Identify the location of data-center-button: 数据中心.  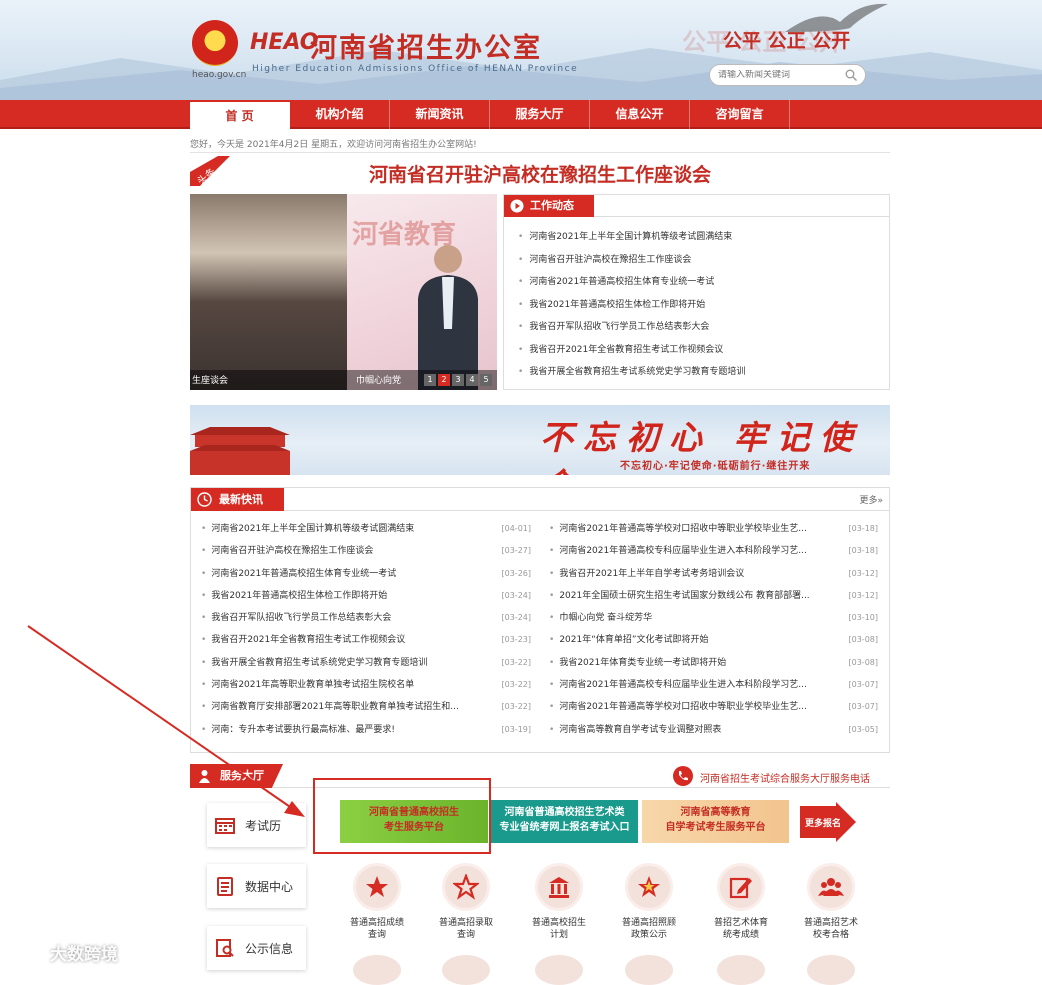
(256, 886).